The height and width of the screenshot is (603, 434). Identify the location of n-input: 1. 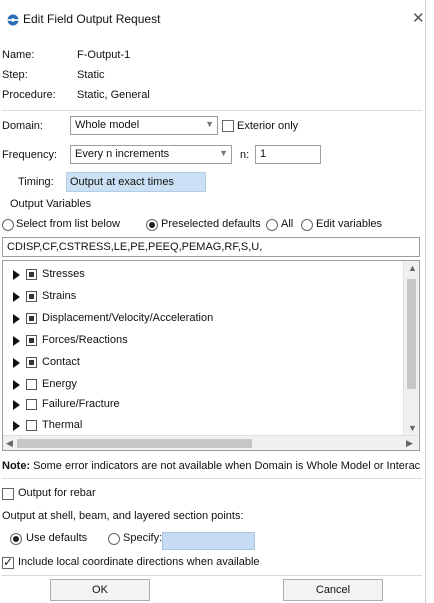
(288, 154).